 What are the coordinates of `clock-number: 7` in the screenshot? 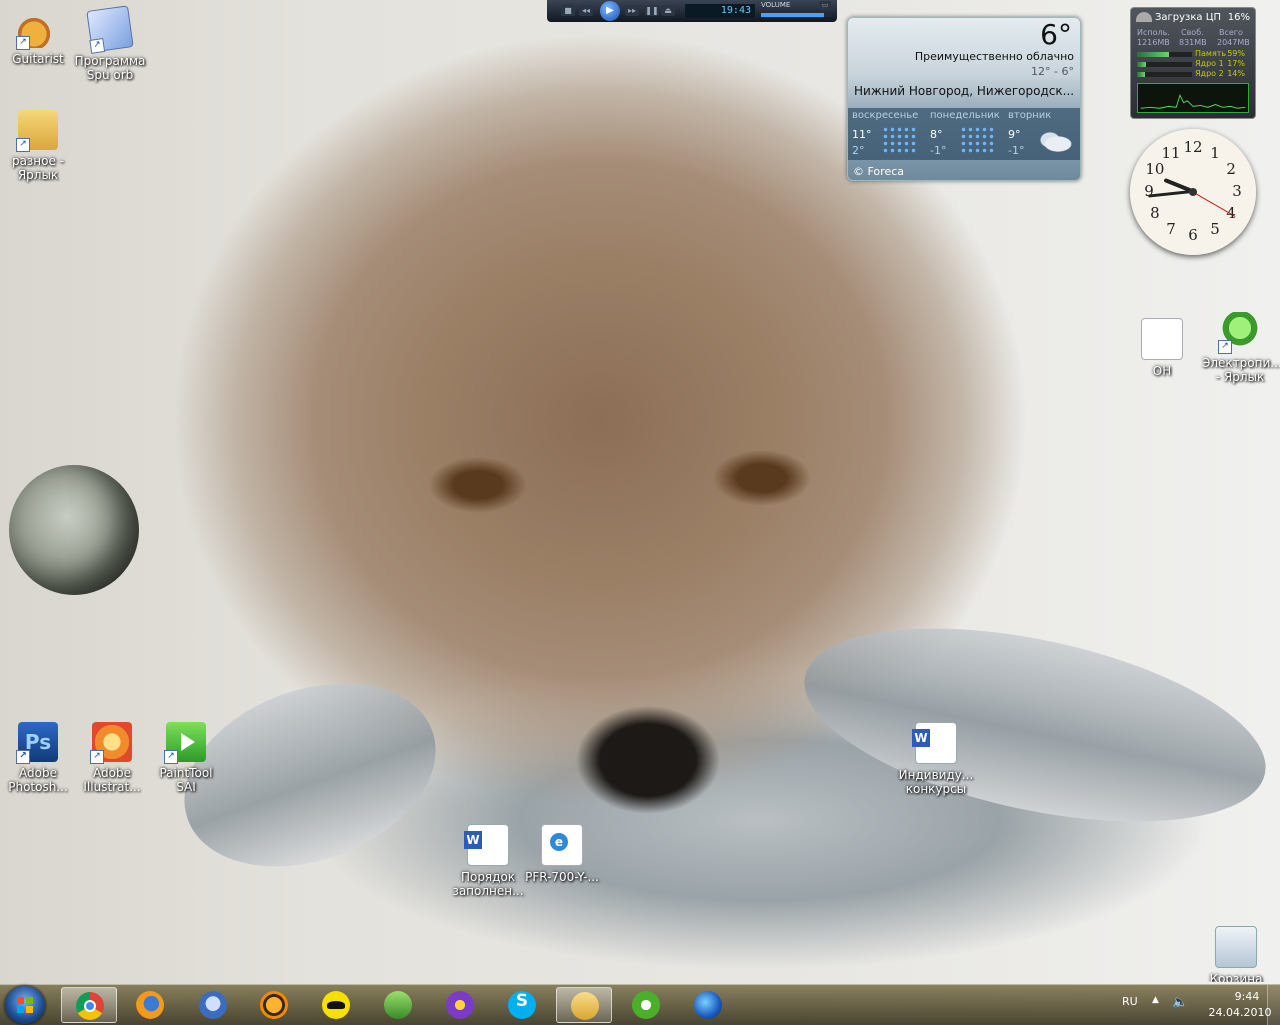 It's located at (1171, 229).